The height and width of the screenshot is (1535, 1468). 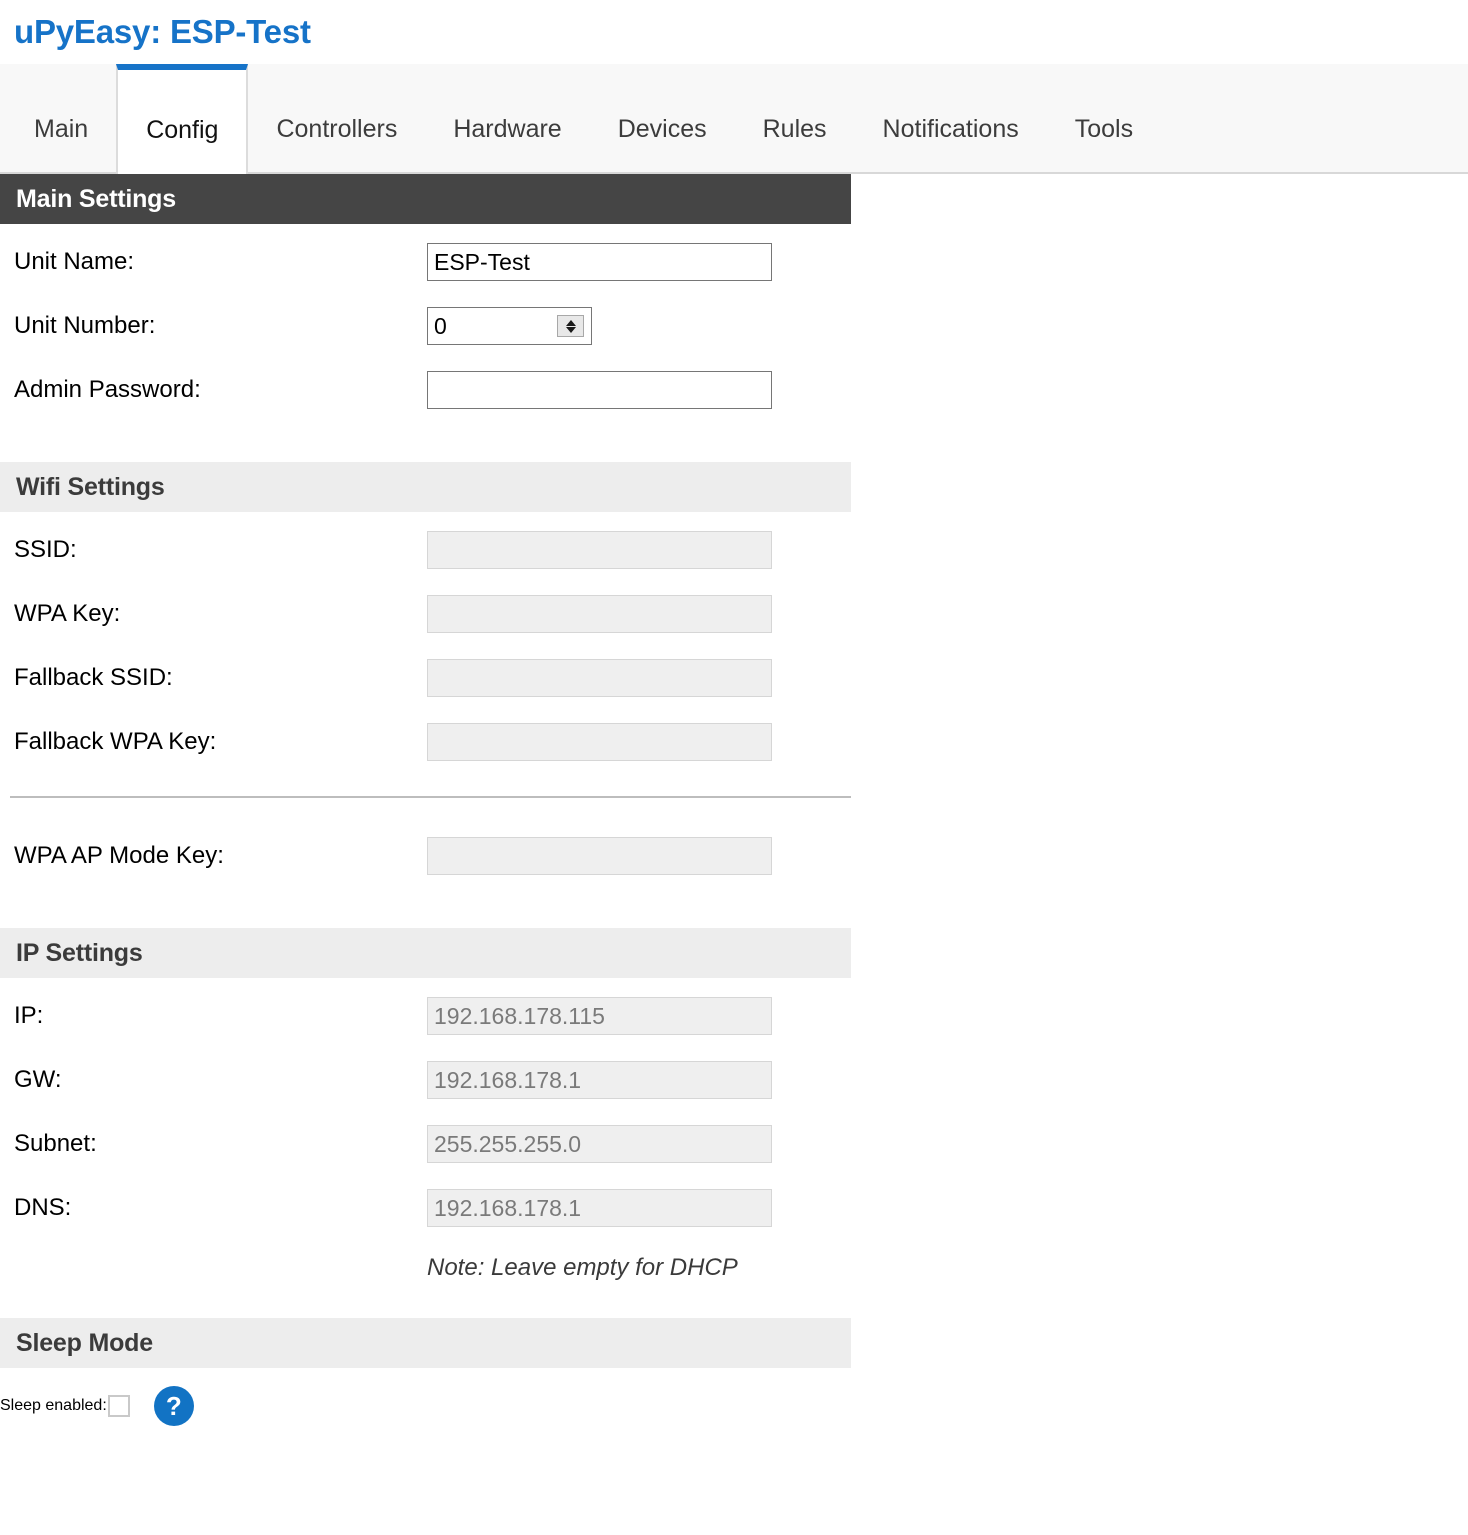 What do you see at coordinates (29, 1016) in the screenshot?
I see `ip-label: IP:` at bounding box center [29, 1016].